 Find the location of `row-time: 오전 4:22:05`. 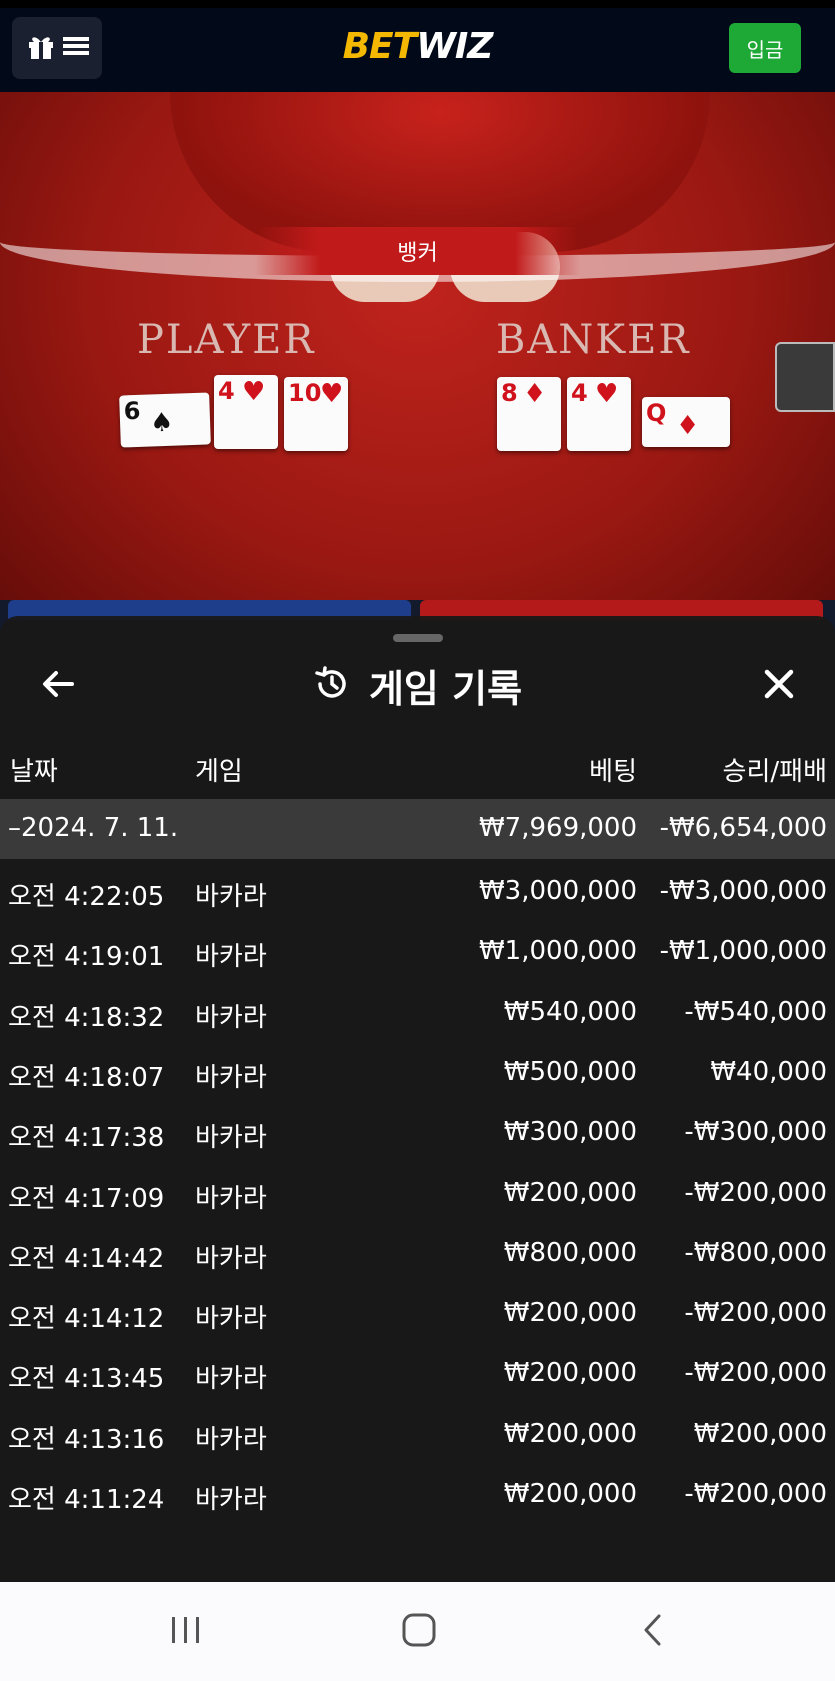

row-time: 오전 4:22:05 is located at coordinates (86, 897).